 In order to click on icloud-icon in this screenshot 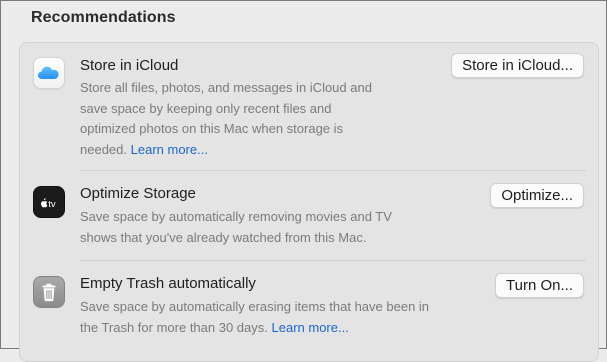, I will do `click(49, 73)`.